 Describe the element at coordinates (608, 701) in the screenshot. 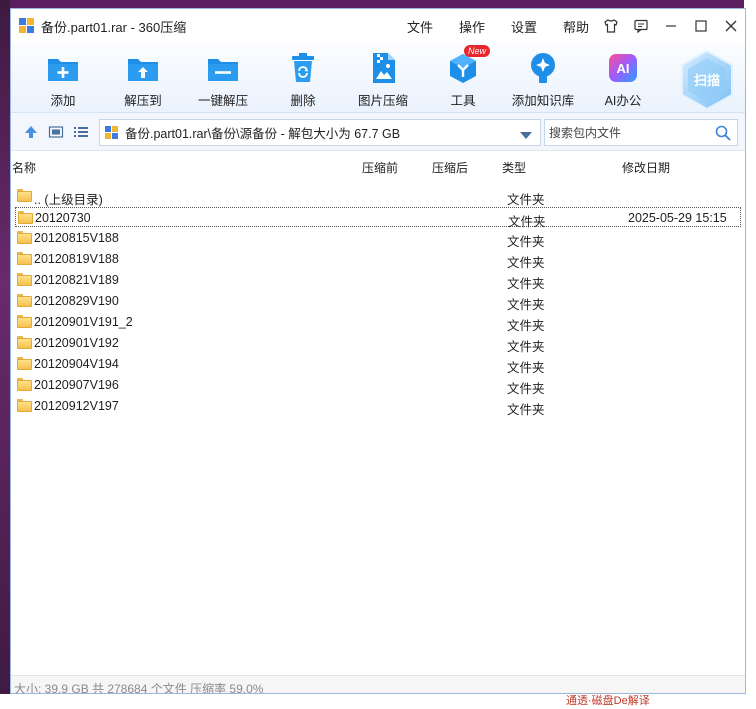

I see `background-snippet-text: 通透·磁盘De解译` at that location.